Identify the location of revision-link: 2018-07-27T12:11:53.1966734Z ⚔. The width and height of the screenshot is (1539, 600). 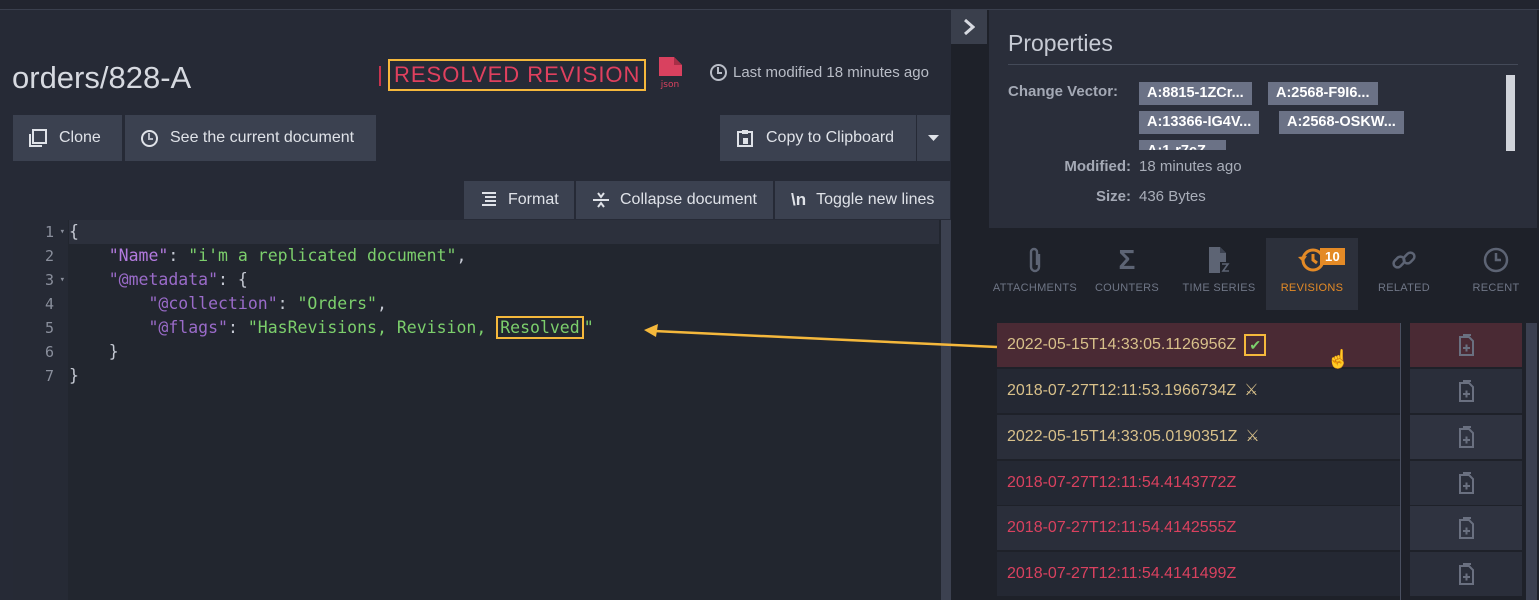
(1198, 391).